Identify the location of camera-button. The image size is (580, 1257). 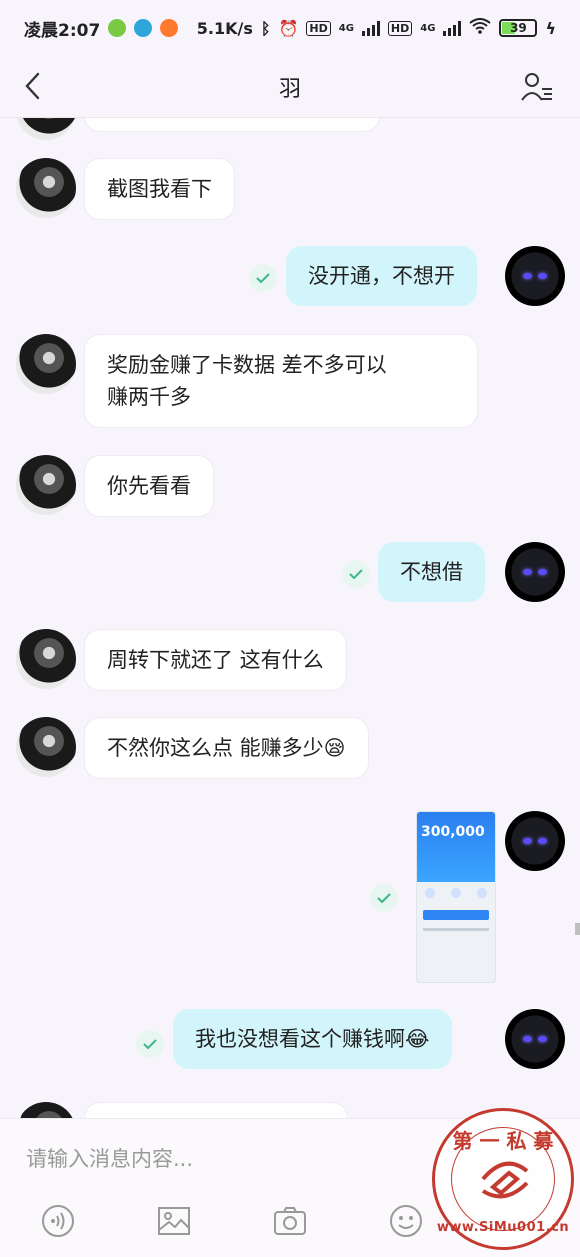
(290, 1221).